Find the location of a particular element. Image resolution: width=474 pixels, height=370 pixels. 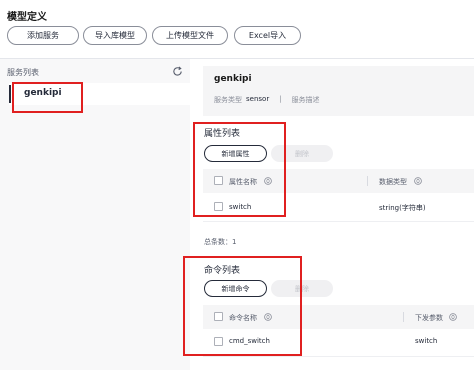

total-count: 总条数：1 is located at coordinates (220, 242).